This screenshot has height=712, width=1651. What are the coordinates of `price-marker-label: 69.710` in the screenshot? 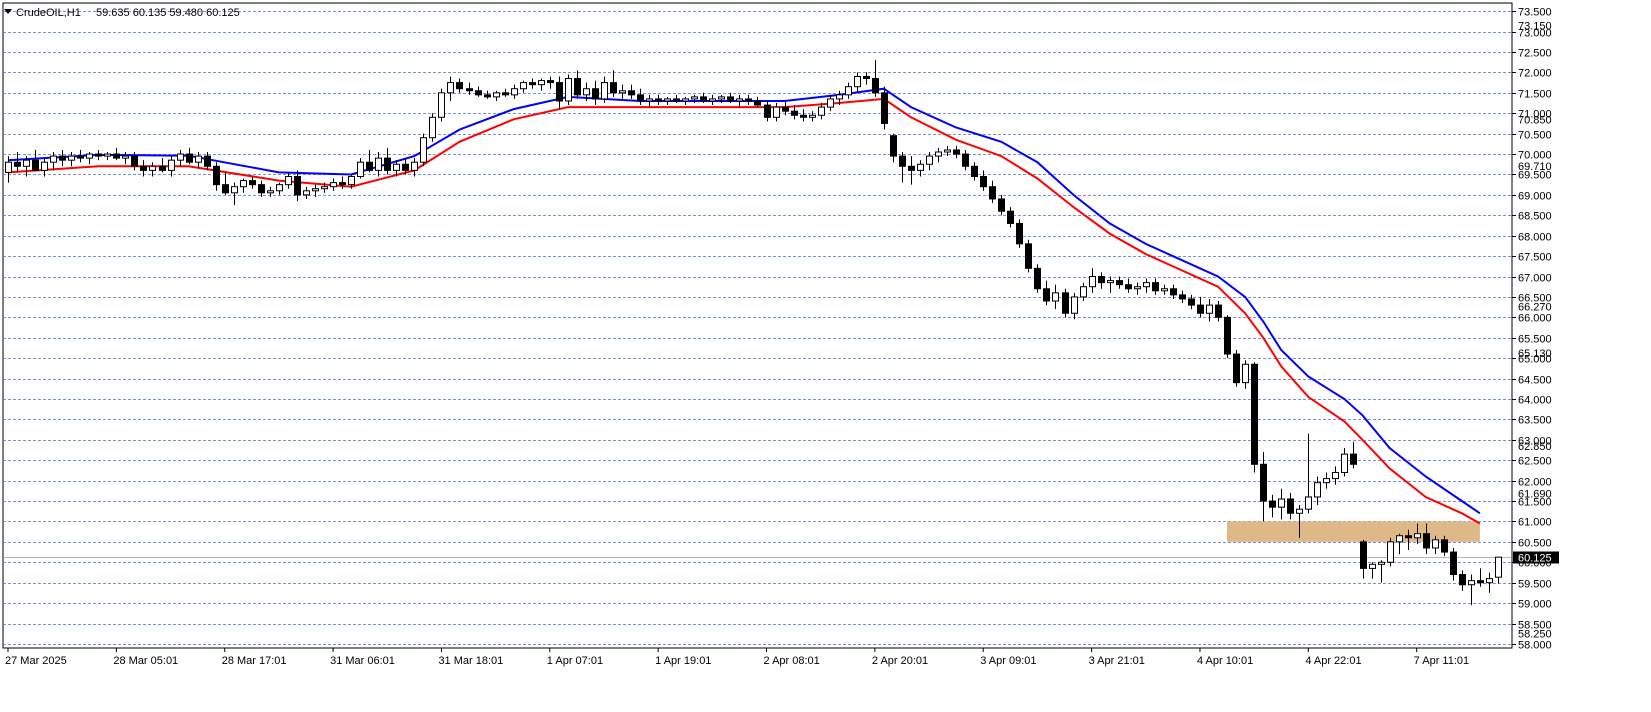 It's located at (1535, 167).